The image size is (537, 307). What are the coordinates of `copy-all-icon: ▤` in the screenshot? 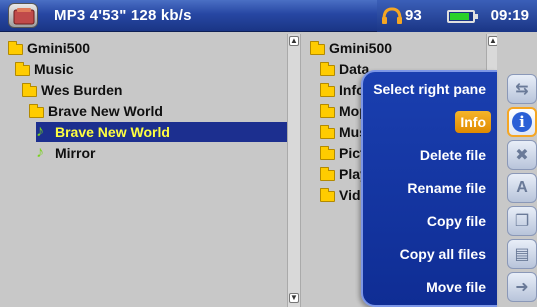 It's located at (522, 254).